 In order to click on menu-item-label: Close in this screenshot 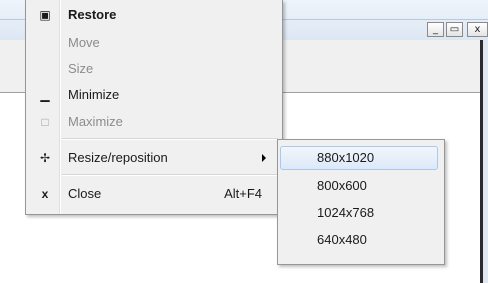, I will do `click(85, 193)`.